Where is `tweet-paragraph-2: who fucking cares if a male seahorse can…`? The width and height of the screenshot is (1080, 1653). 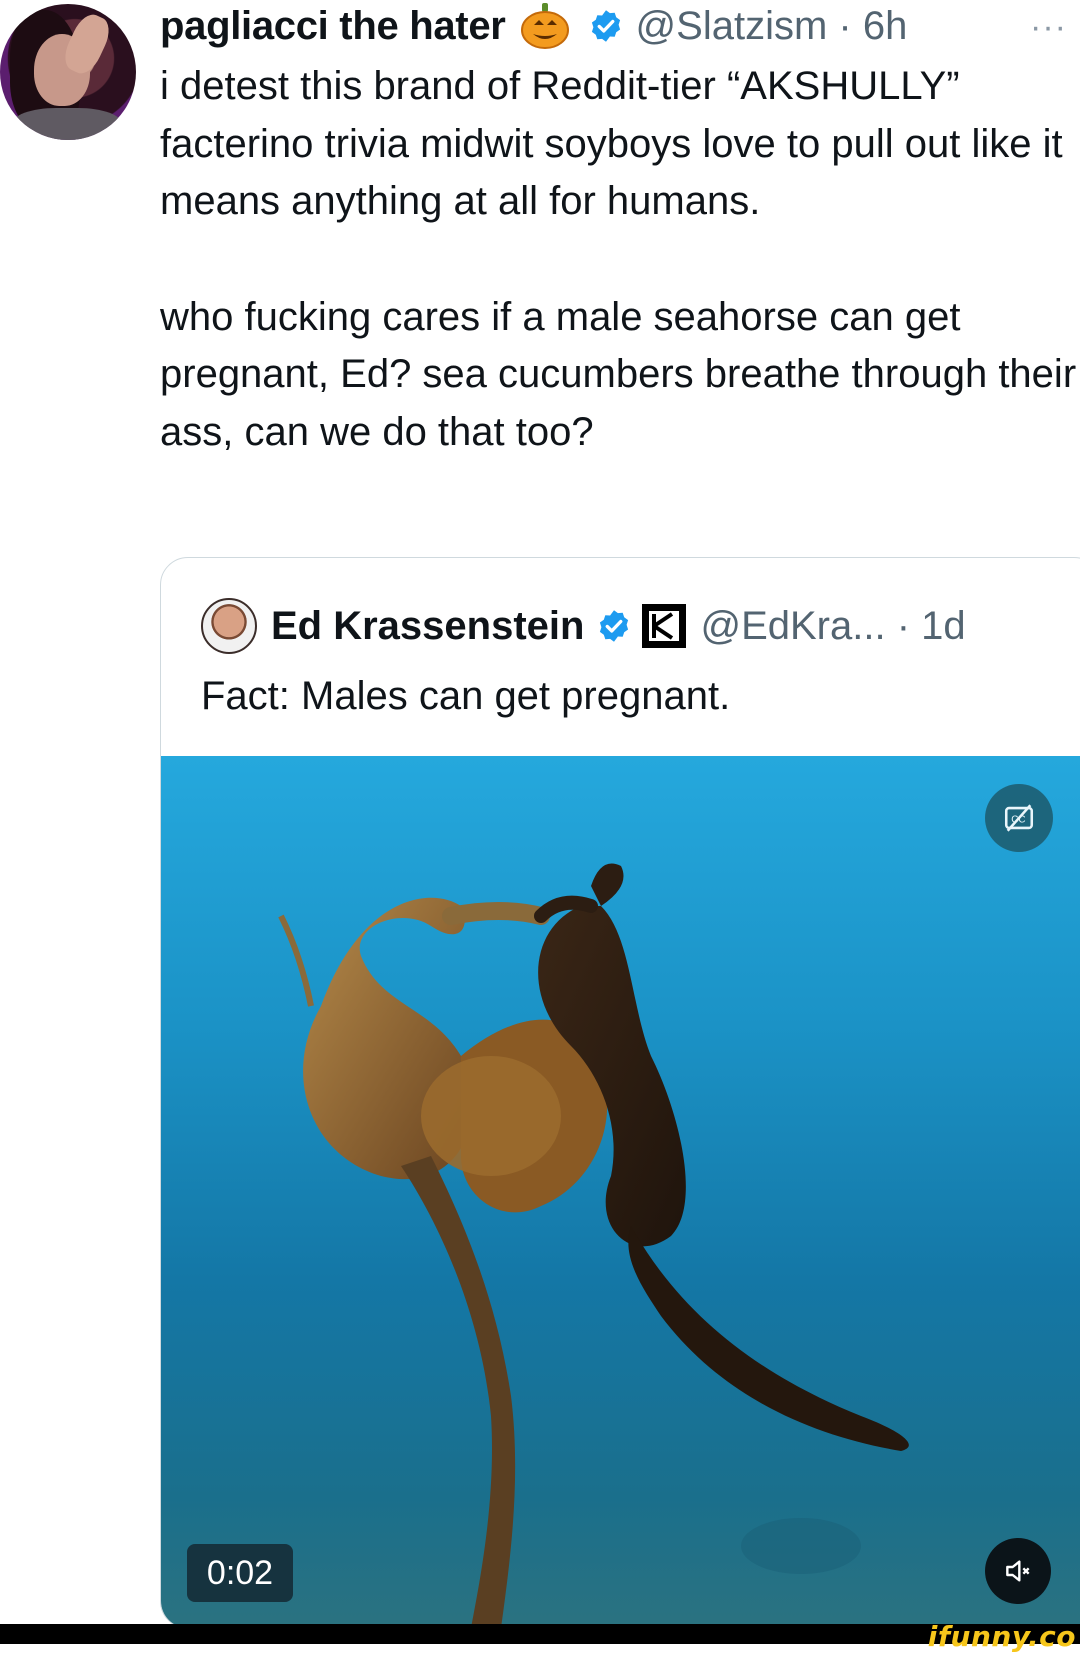 tweet-paragraph-2: who fucking cares if a male seahorse can… is located at coordinates (618, 374).